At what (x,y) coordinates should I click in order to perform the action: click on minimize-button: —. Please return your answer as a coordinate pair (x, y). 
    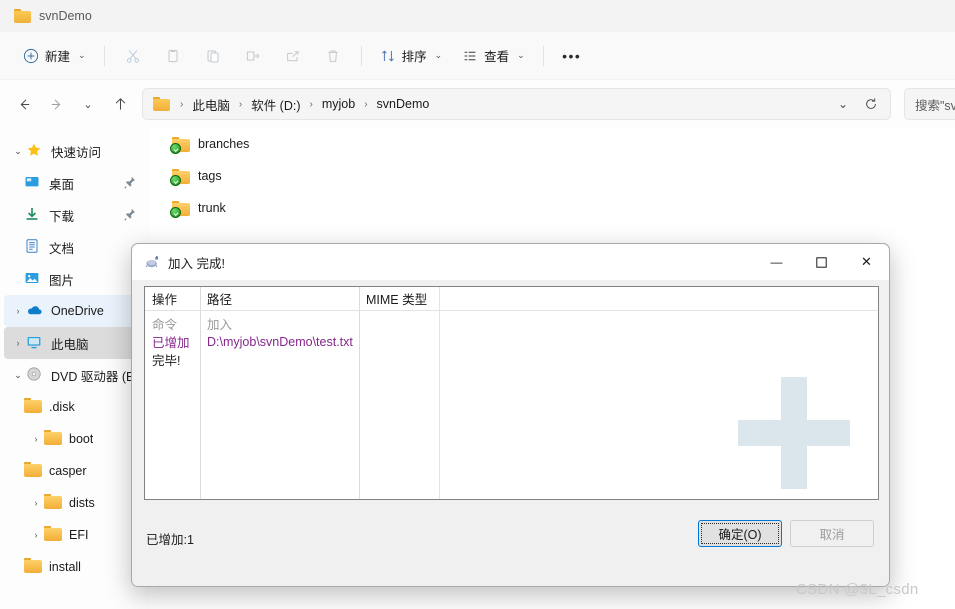
    Looking at the image, I should click on (776, 262).